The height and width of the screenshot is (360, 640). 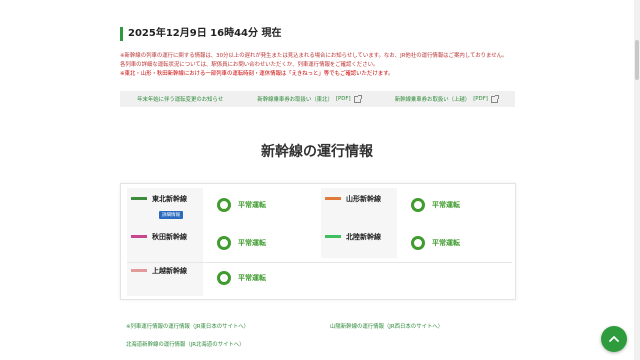 I want to click on line-name-joetsu: 上越新幹線, so click(x=159, y=270).